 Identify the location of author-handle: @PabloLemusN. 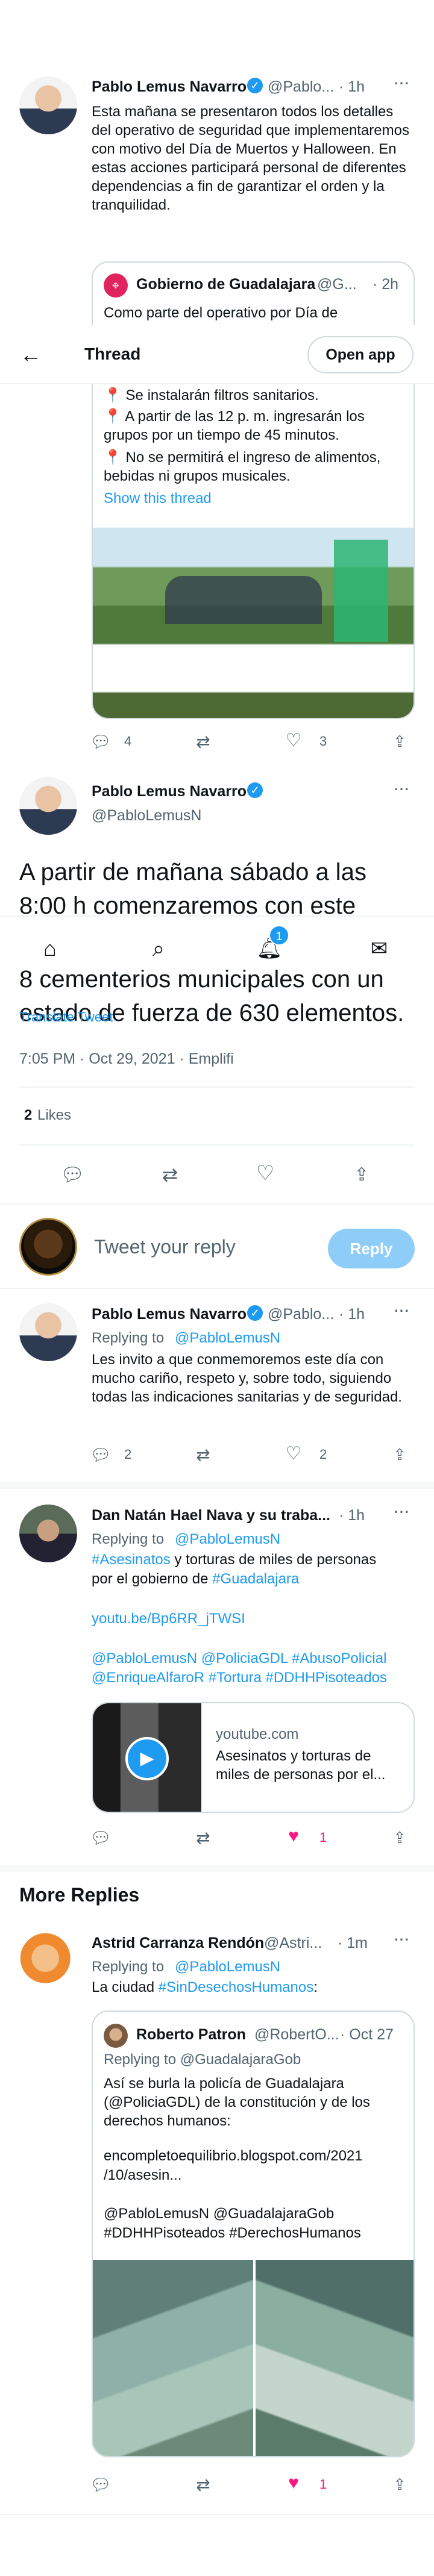
(146, 816).